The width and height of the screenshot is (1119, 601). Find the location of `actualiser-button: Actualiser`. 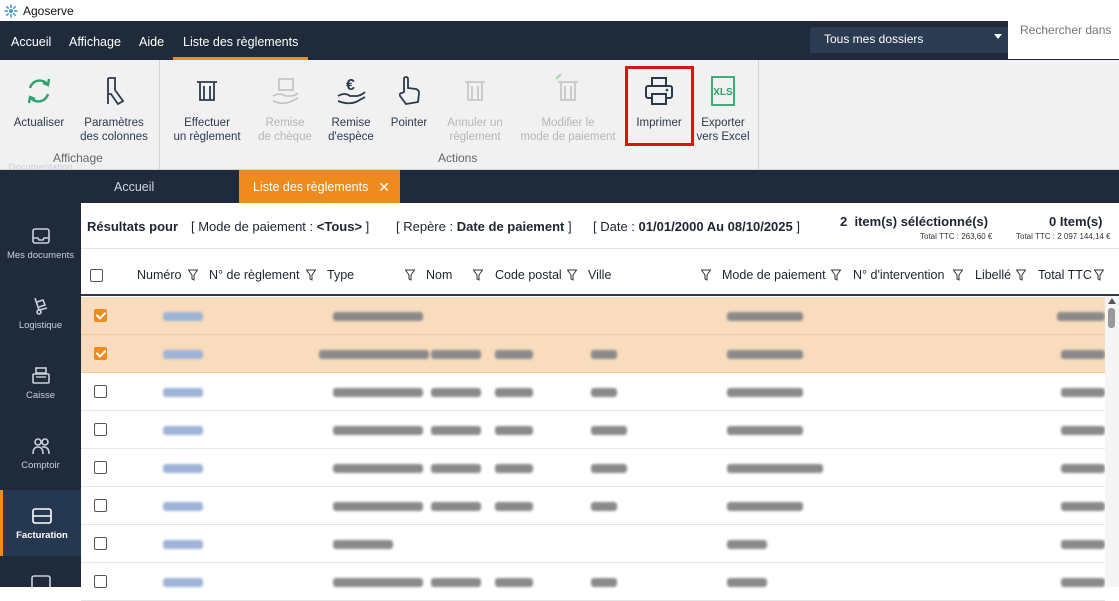

actualiser-button: Actualiser is located at coordinates (39, 102).